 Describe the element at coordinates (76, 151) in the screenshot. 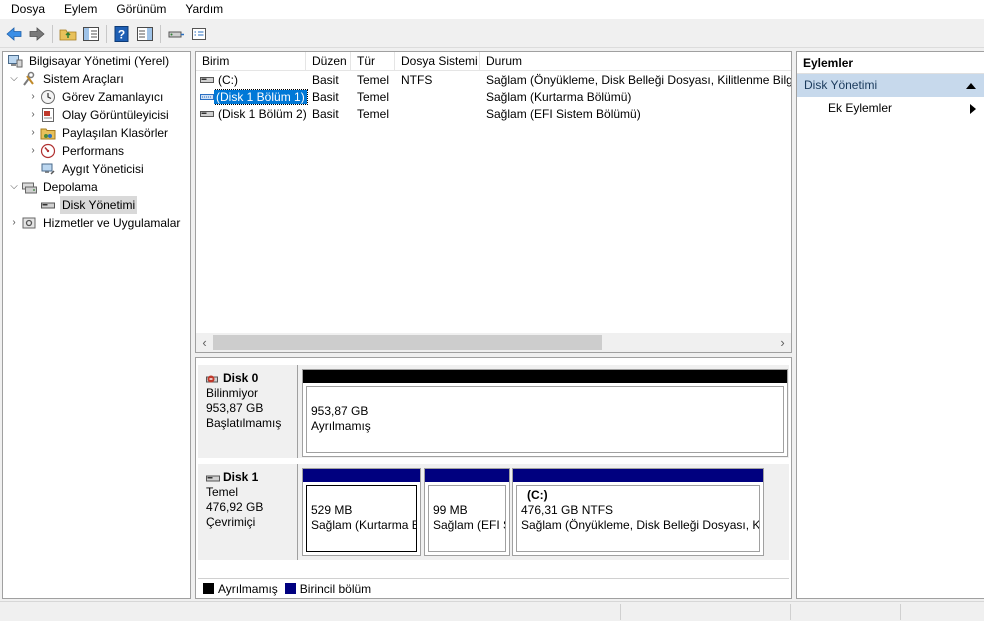

I see `tree-performance: › Performans` at that location.